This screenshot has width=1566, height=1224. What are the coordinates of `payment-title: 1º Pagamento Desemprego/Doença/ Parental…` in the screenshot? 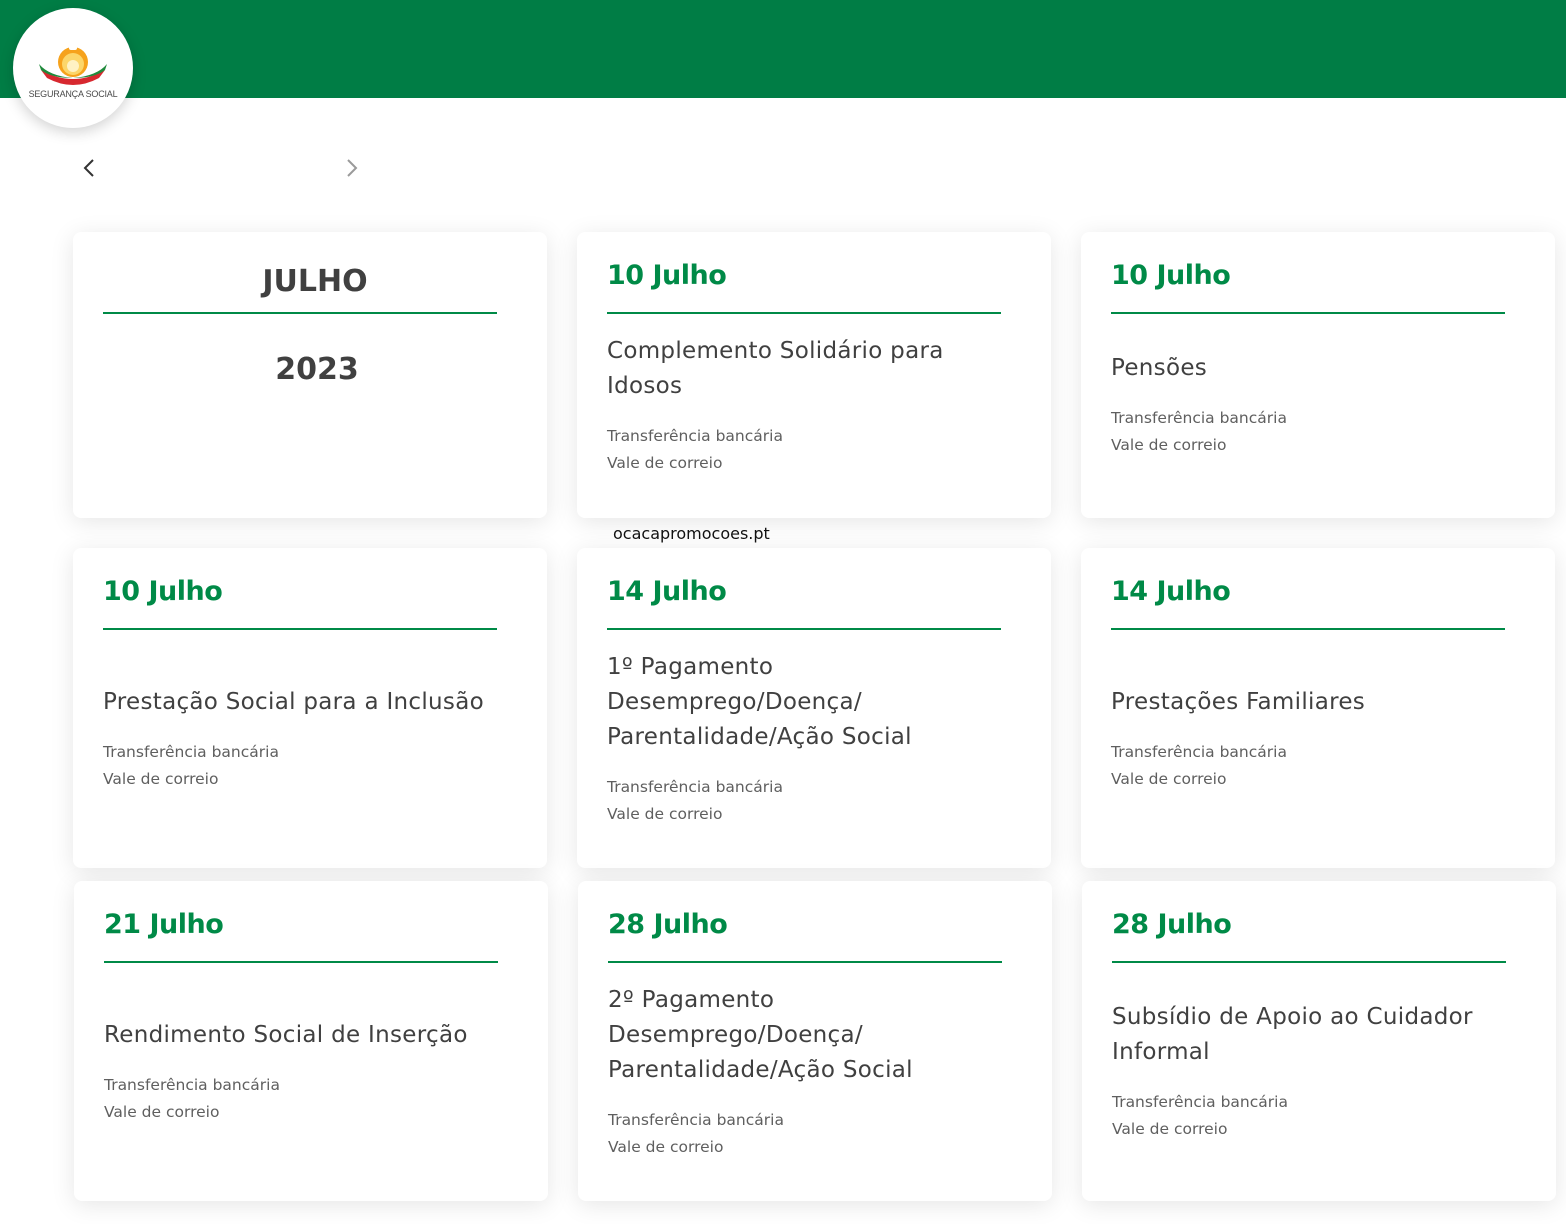 It's located at (759, 702).